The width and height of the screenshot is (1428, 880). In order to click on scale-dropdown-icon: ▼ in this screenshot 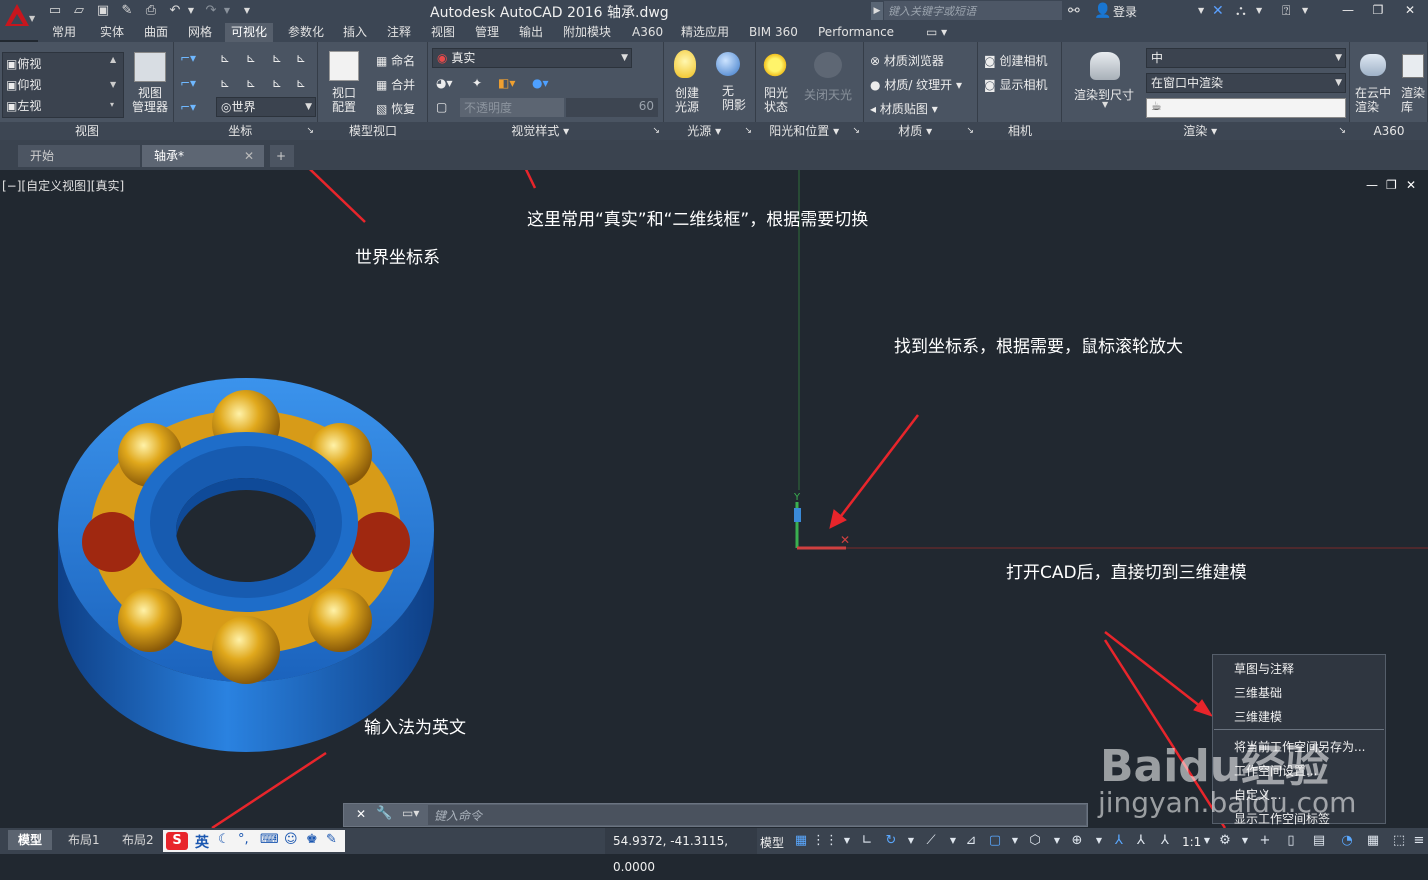, I will do `click(1207, 841)`.